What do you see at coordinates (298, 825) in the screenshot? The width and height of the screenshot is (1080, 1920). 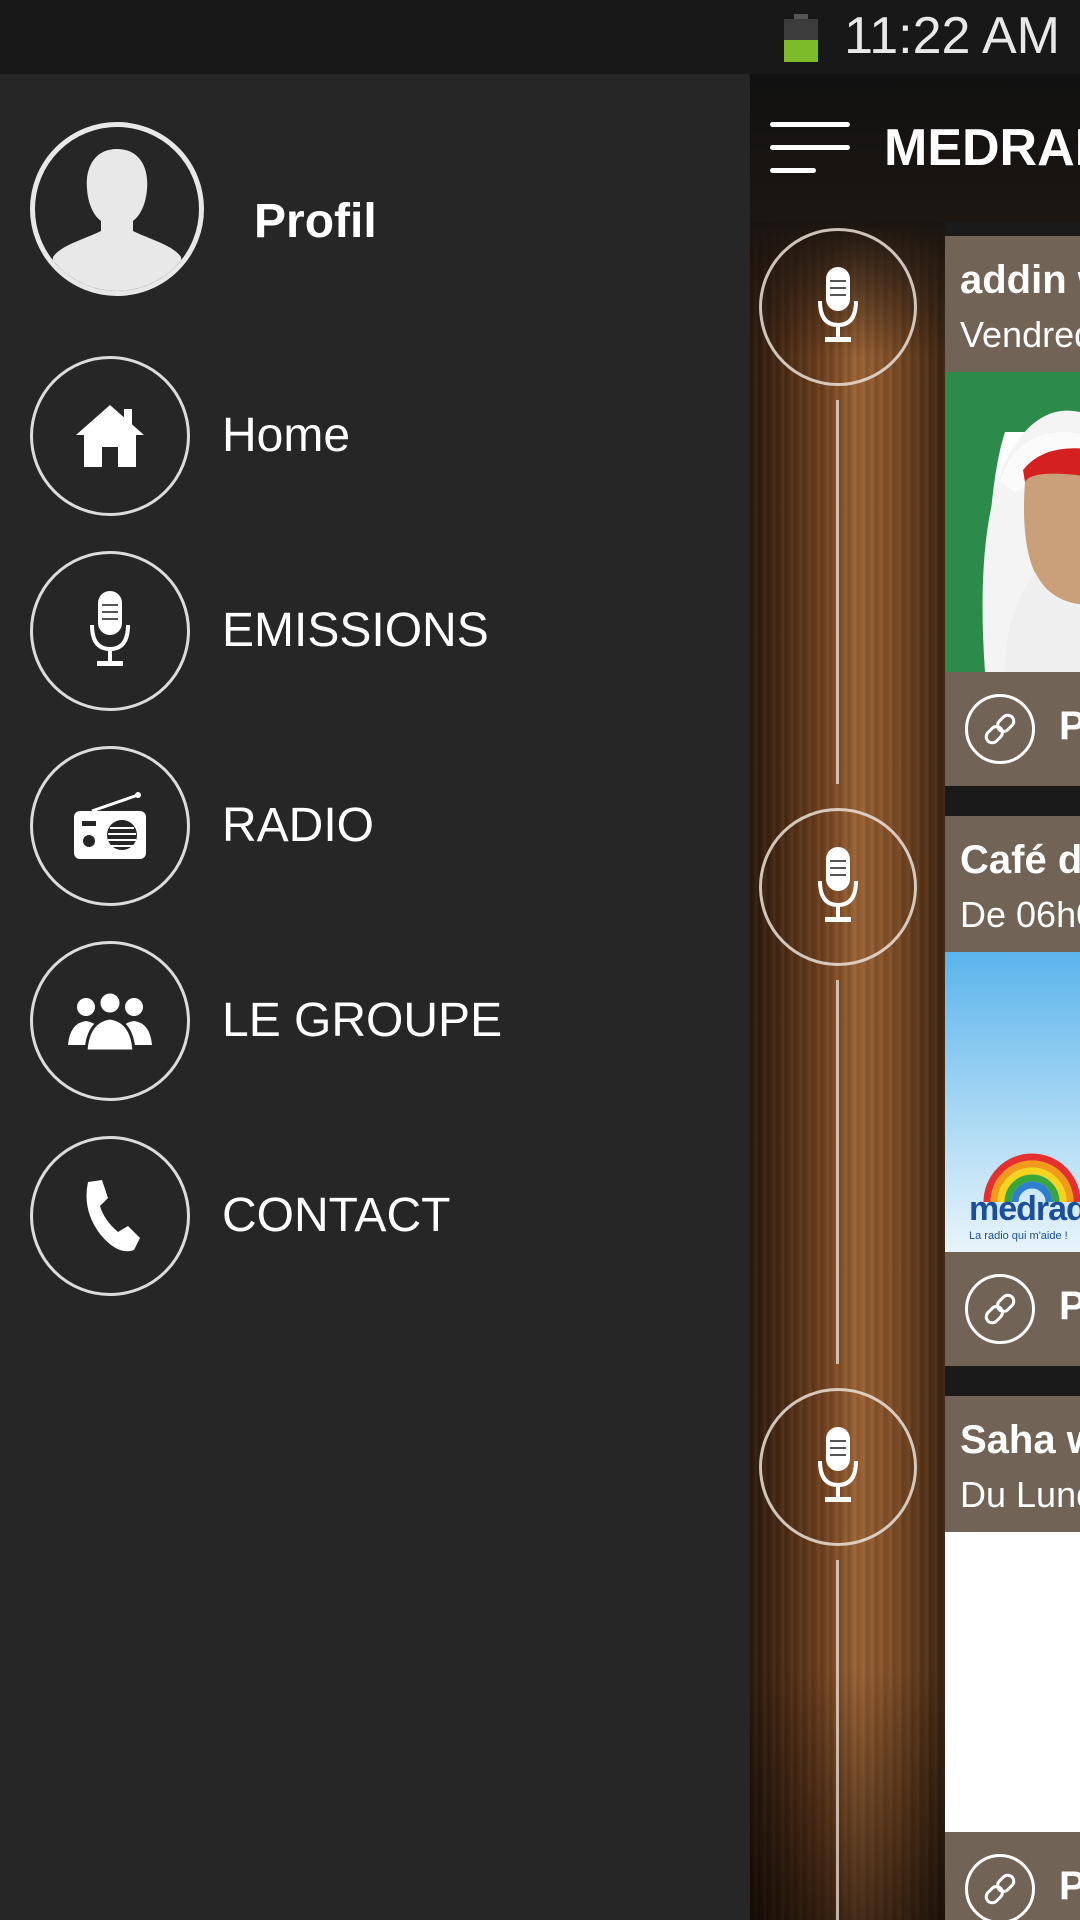 I see `nav-item-label: RADIO` at bounding box center [298, 825].